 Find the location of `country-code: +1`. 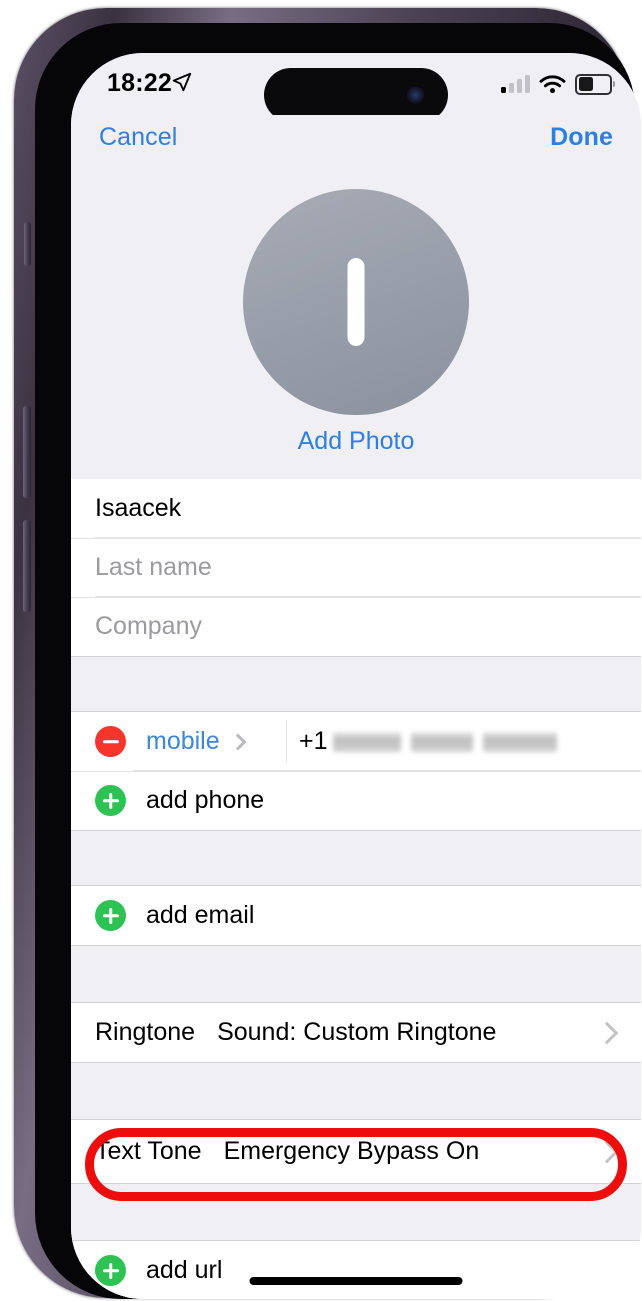

country-code: +1 is located at coordinates (313, 741).